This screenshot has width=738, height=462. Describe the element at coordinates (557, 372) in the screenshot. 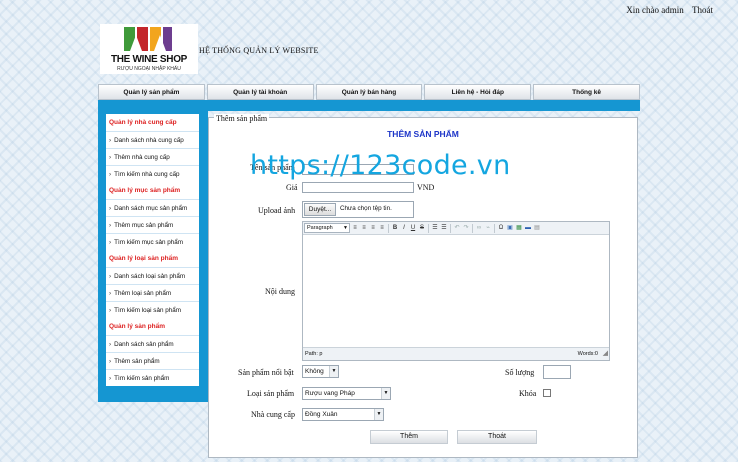

I see `quantity-input` at that location.